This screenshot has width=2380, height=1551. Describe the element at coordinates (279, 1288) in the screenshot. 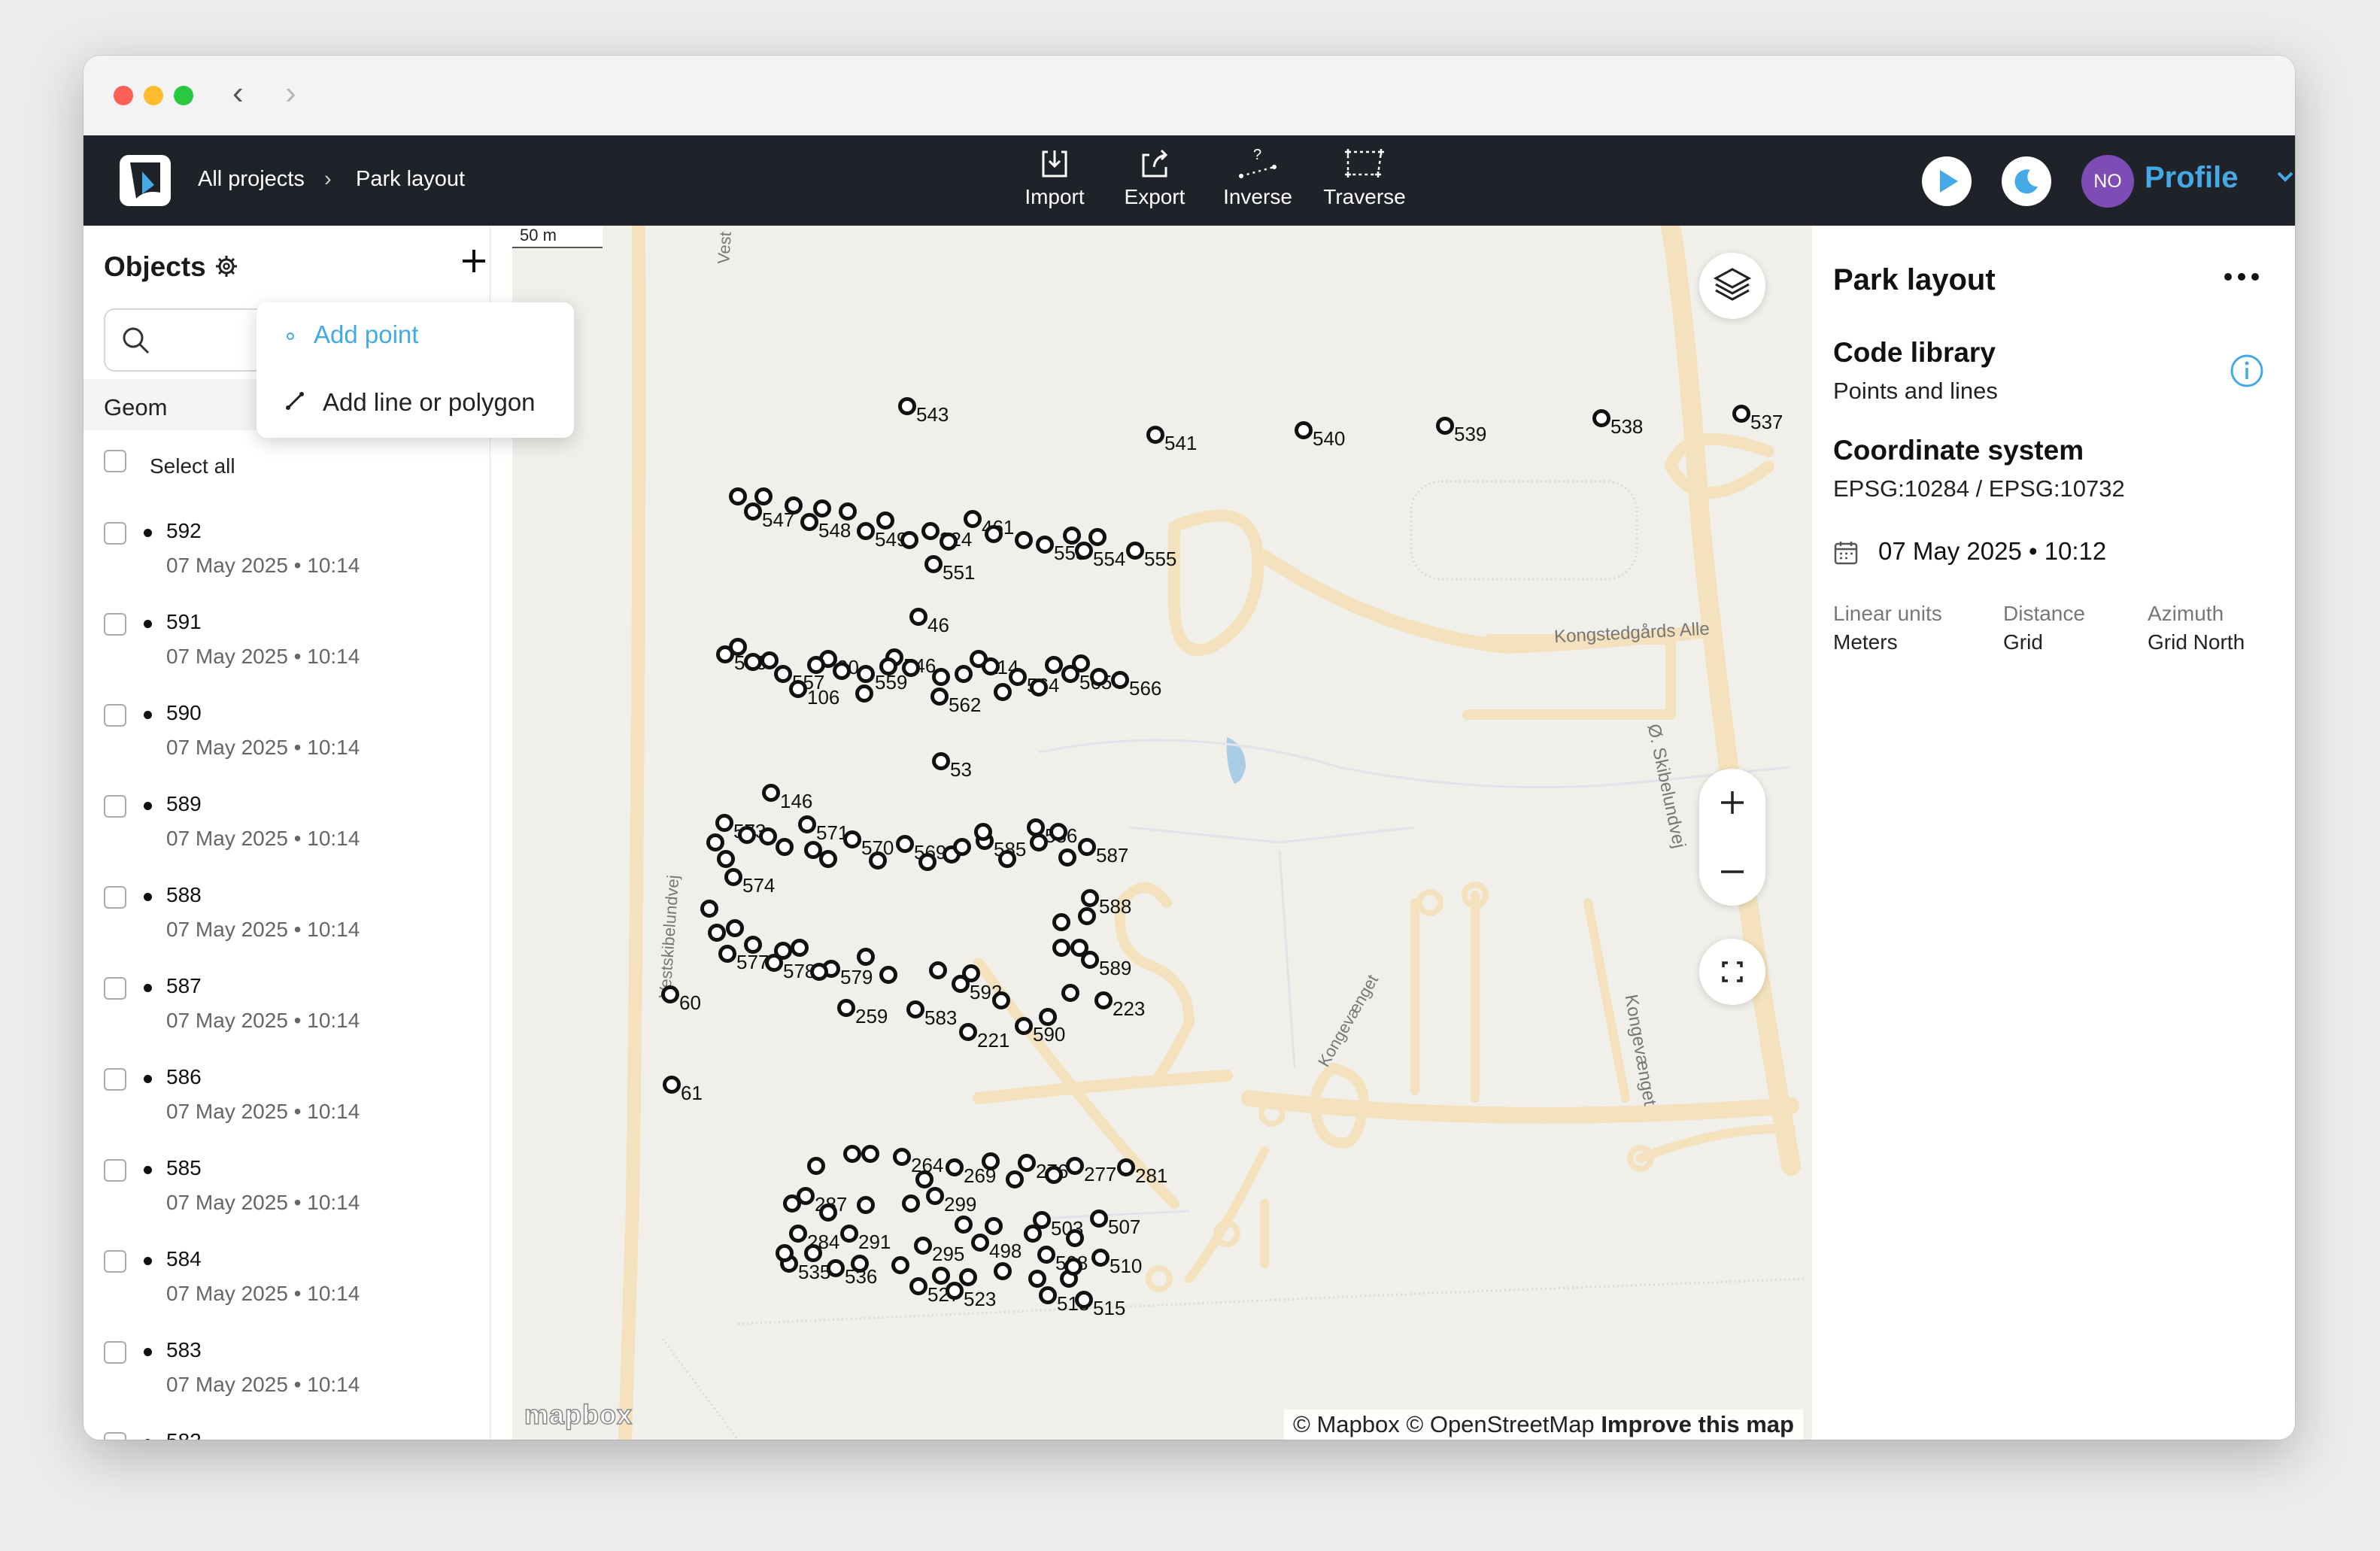

I see `list-item: 584 07 May 2025 • 10:14` at that location.